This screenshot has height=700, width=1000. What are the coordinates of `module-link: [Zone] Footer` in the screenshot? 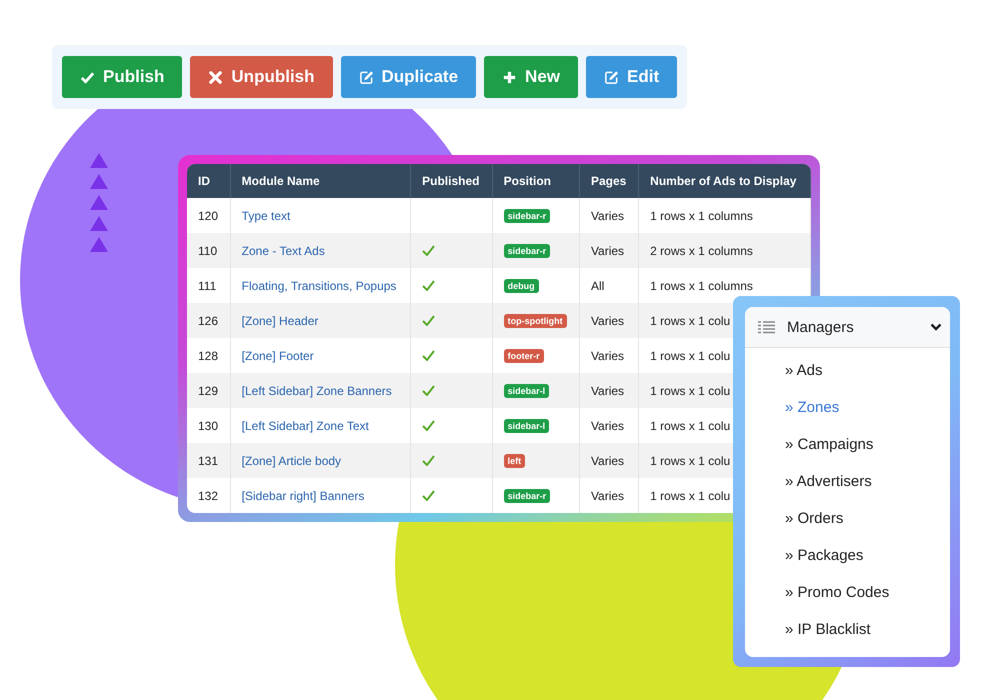 It's located at (278, 355).